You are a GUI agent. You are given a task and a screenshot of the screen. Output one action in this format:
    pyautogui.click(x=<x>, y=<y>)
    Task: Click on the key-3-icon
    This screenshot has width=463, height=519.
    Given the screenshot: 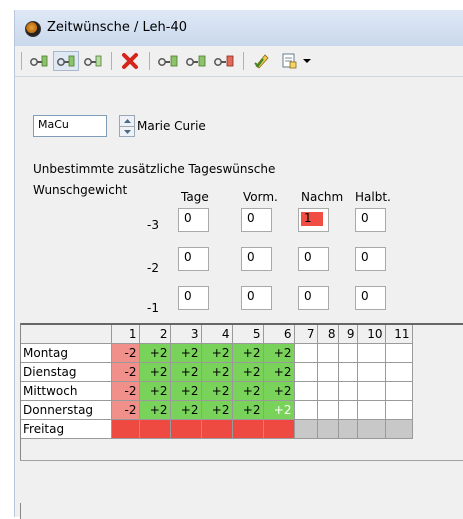 What is the action you would take?
    pyautogui.click(x=224, y=61)
    